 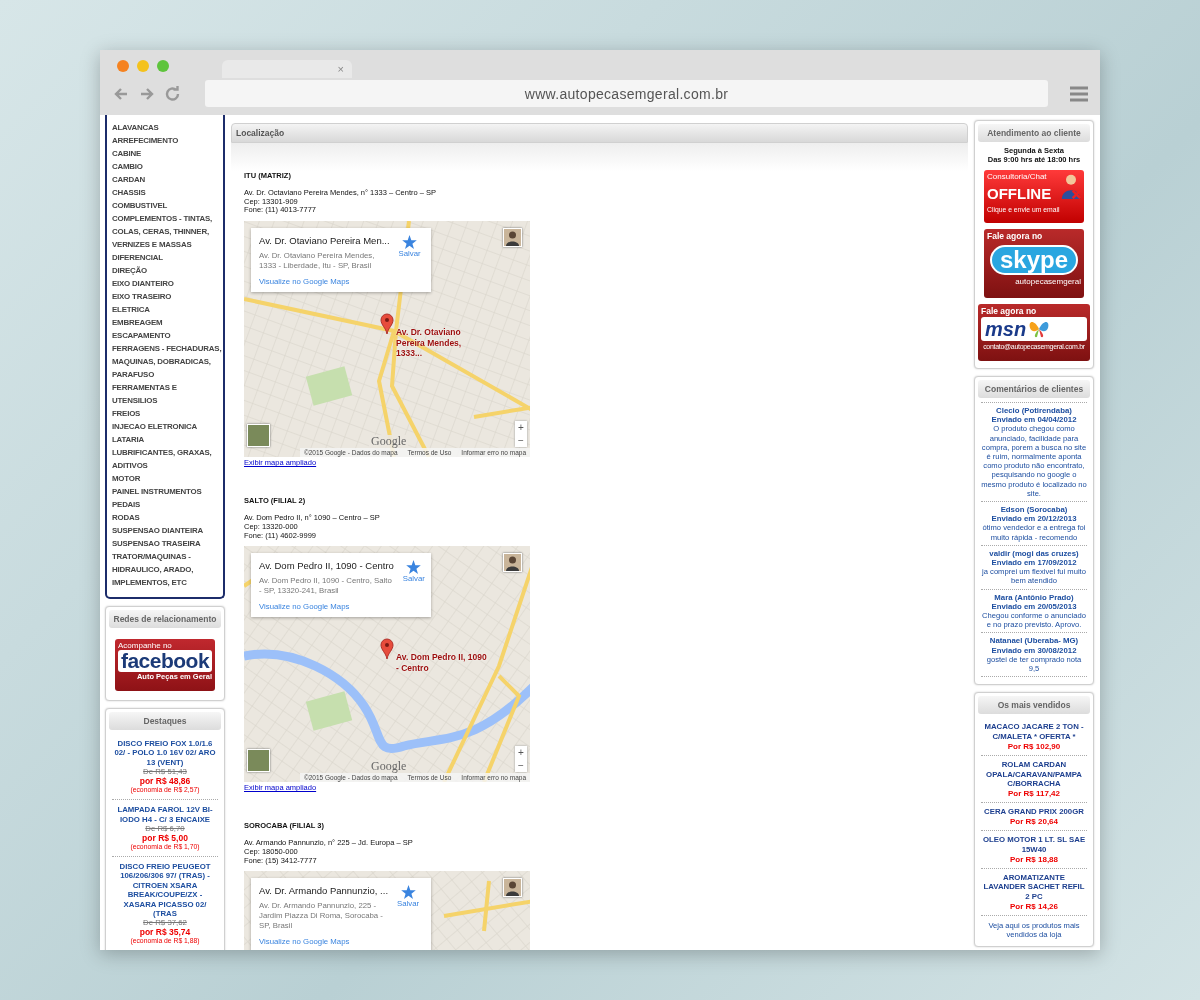 I want to click on product-price: Por R$ 102,90, so click(x=1034, y=746).